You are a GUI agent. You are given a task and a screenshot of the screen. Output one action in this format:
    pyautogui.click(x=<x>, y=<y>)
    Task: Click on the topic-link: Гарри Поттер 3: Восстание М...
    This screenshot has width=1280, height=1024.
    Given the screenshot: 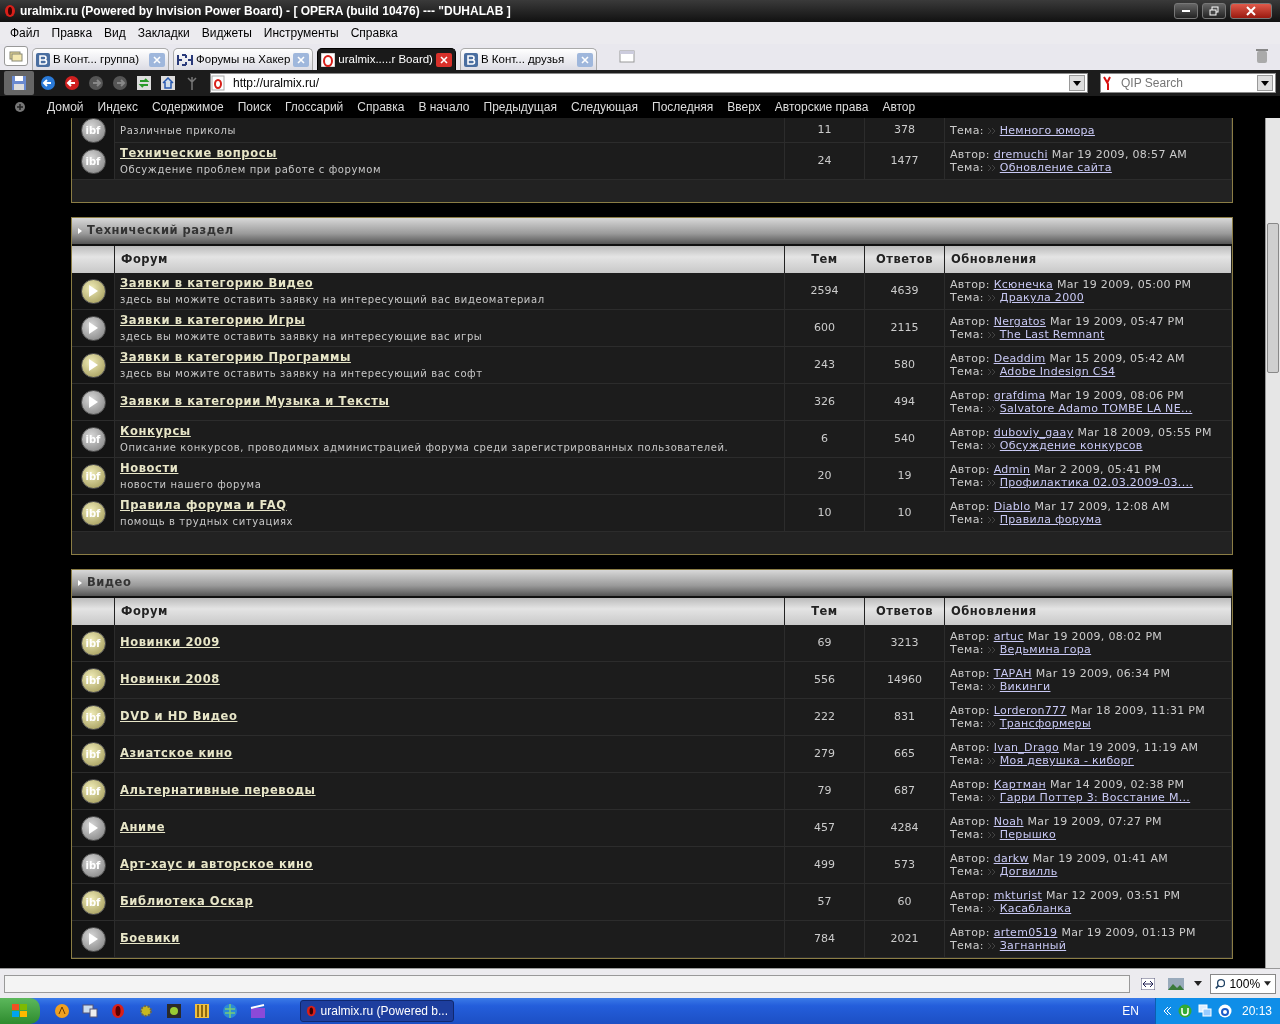 What is the action you would take?
    pyautogui.click(x=1095, y=797)
    